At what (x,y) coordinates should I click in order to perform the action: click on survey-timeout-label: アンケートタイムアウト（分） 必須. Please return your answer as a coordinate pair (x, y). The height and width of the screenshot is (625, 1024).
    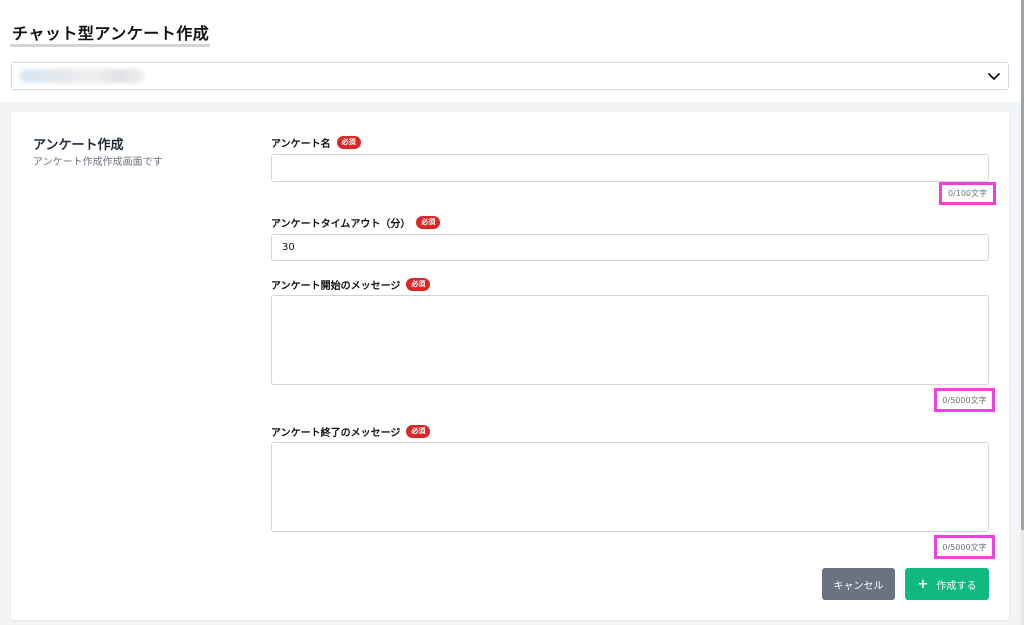
    Looking at the image, I should click on (356, 222).